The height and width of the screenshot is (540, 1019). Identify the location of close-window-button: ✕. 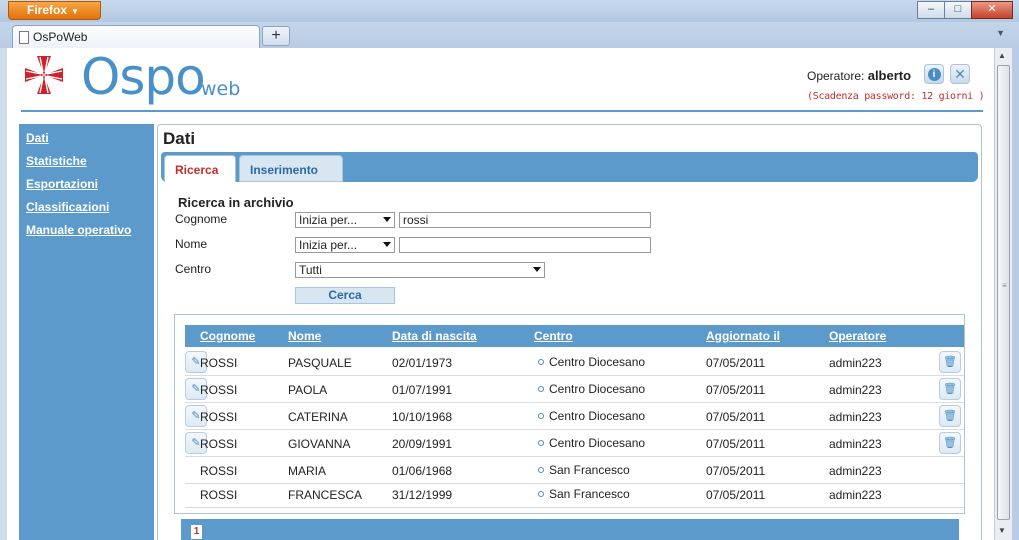
(992, 10).